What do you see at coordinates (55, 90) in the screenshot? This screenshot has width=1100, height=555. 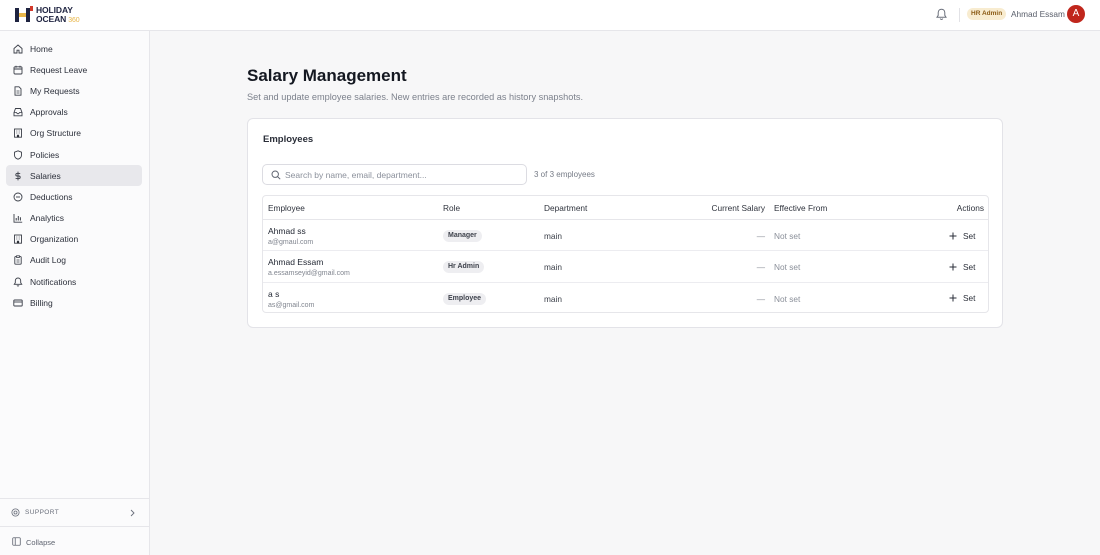 I see `sidebar-item-label: My Requests` at bounding box center [55, 90].